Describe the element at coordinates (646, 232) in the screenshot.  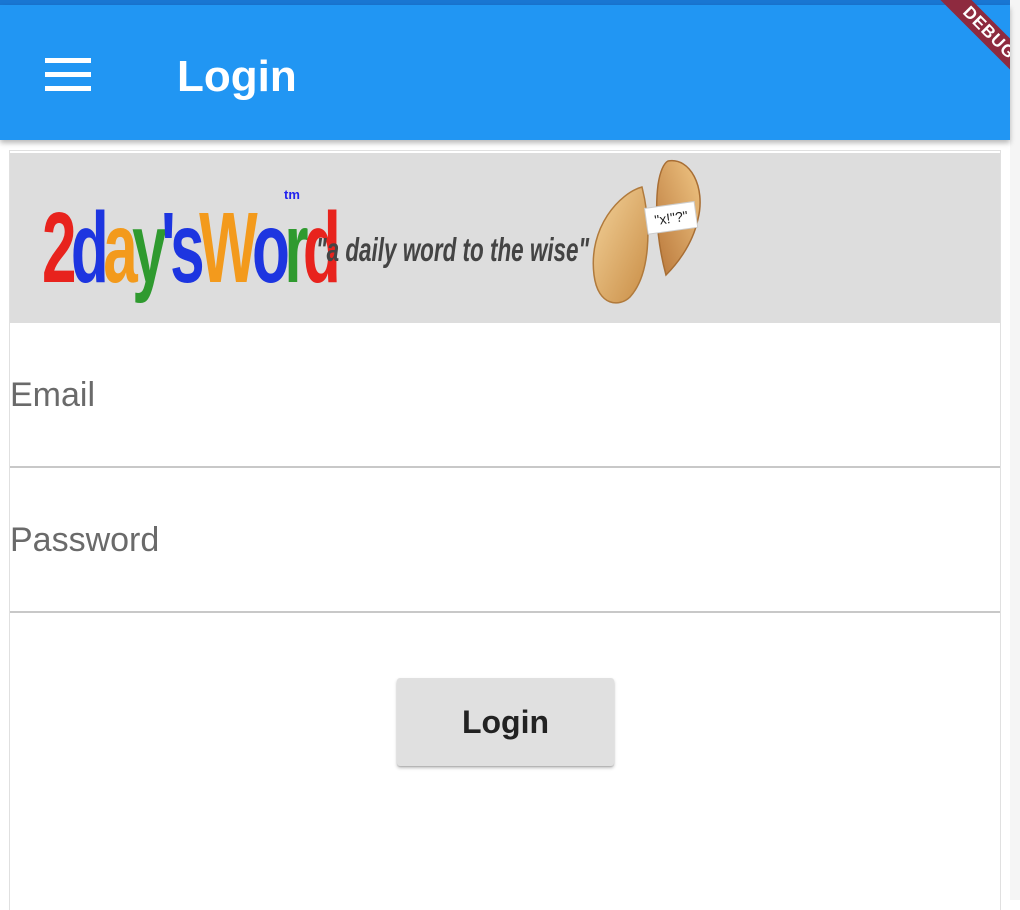
I see `fortune-cookie-image: "x!"?"` at that location.